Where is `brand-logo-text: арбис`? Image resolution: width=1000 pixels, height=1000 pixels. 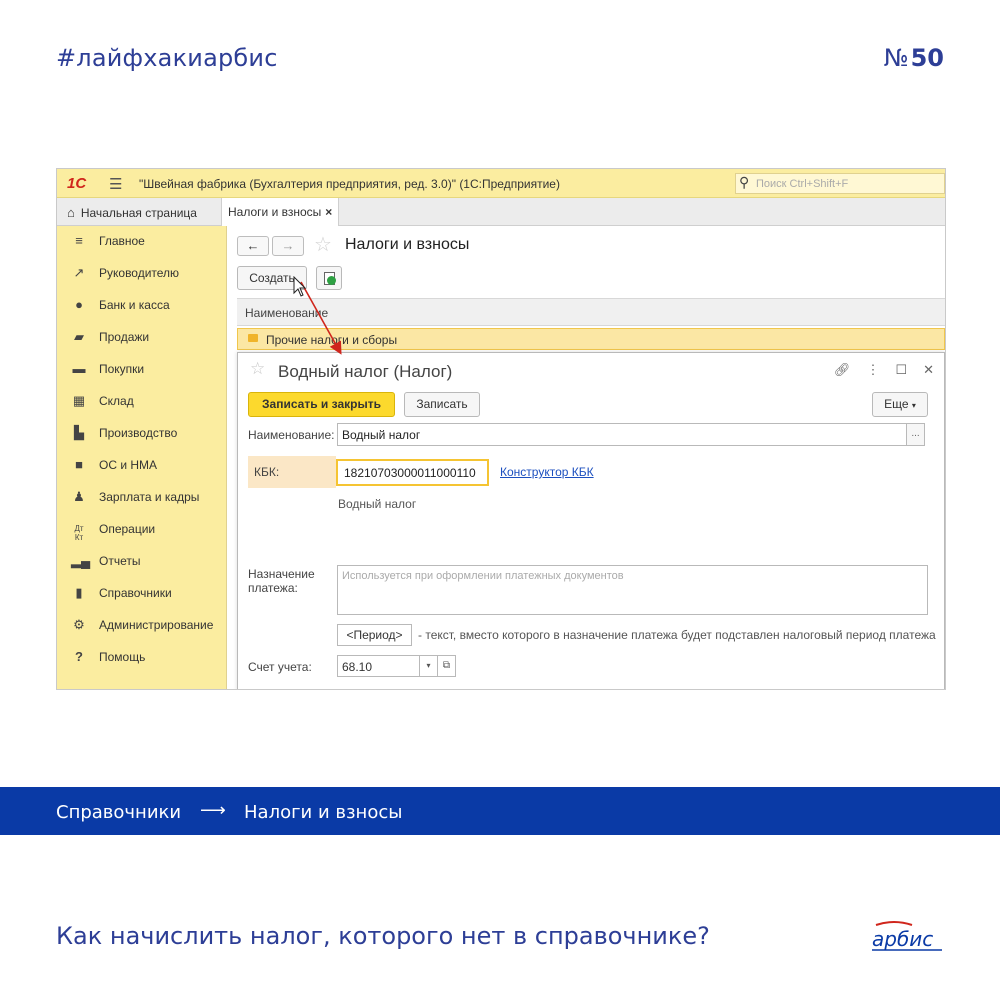 brand-logo-text: арбис is located at coordinates (902, 939).